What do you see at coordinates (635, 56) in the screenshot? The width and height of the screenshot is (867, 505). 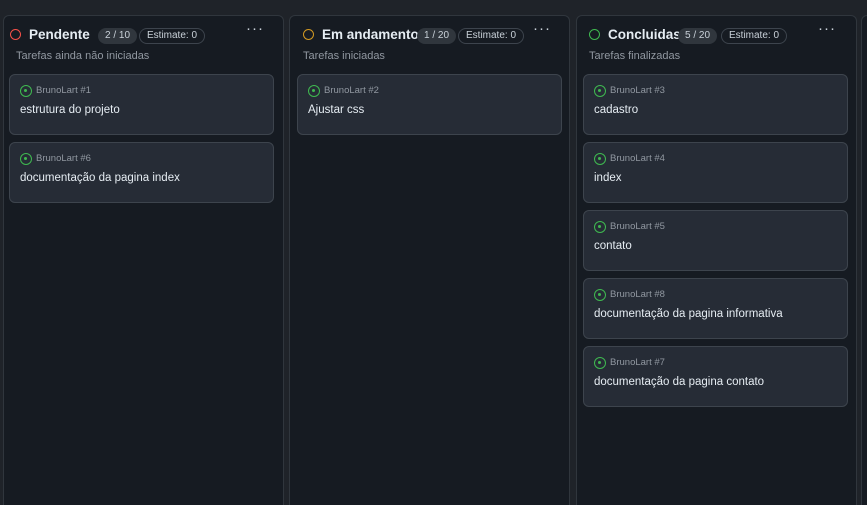 I see `column-description: Tarefas finalizadas` at bounding box center [635, 56].